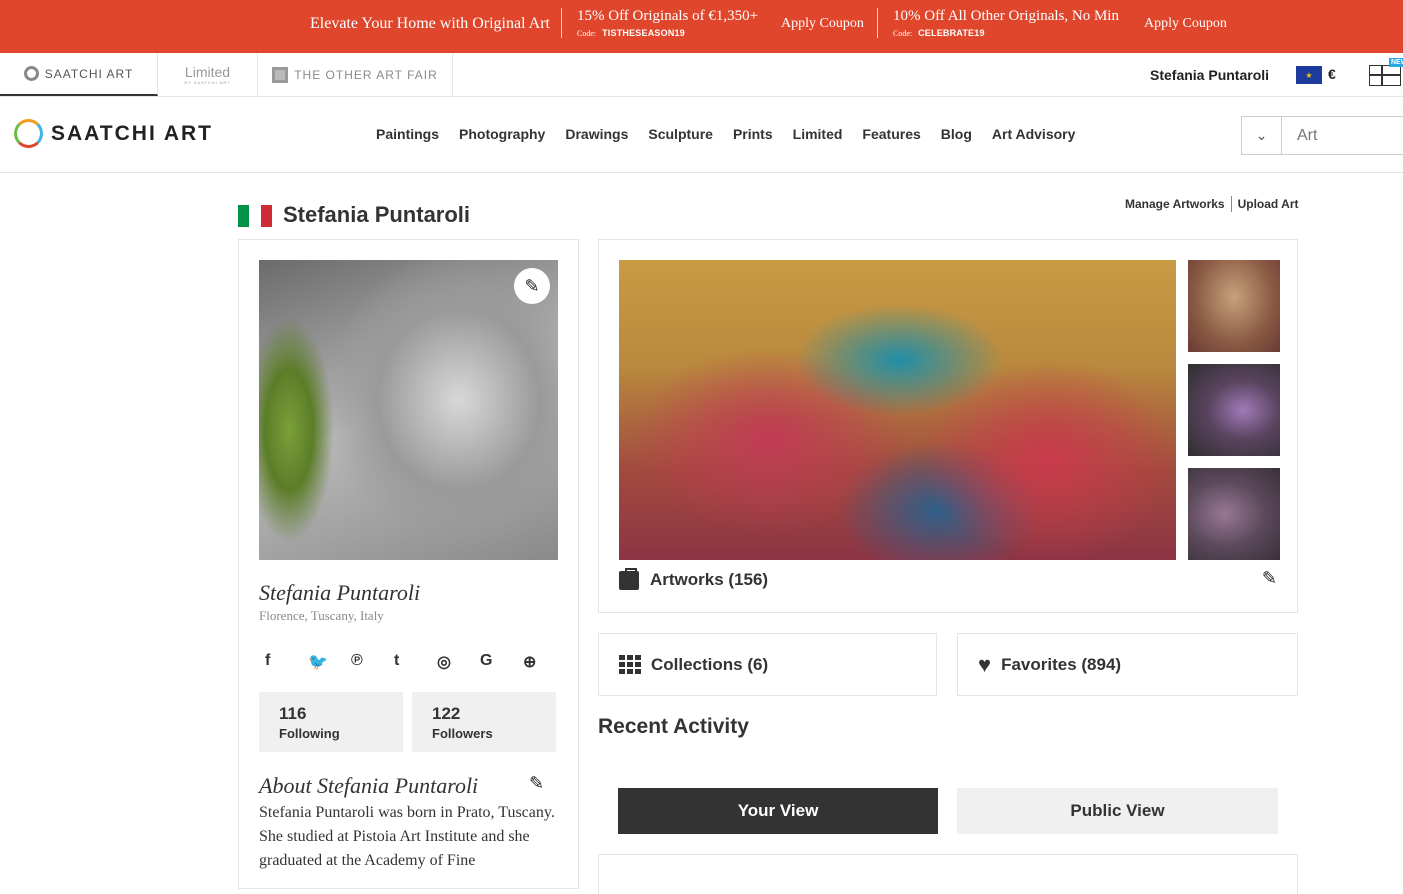 The height and width of the screenshot is (894, 1403). Describe the element at coordinates (630, 664) in the screenshot. I see `grid-icon` at that location.